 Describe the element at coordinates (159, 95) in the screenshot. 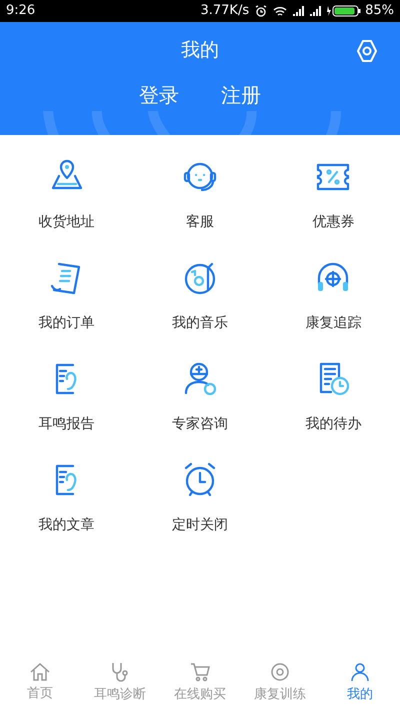

I see `login-button: 登录` at that location.